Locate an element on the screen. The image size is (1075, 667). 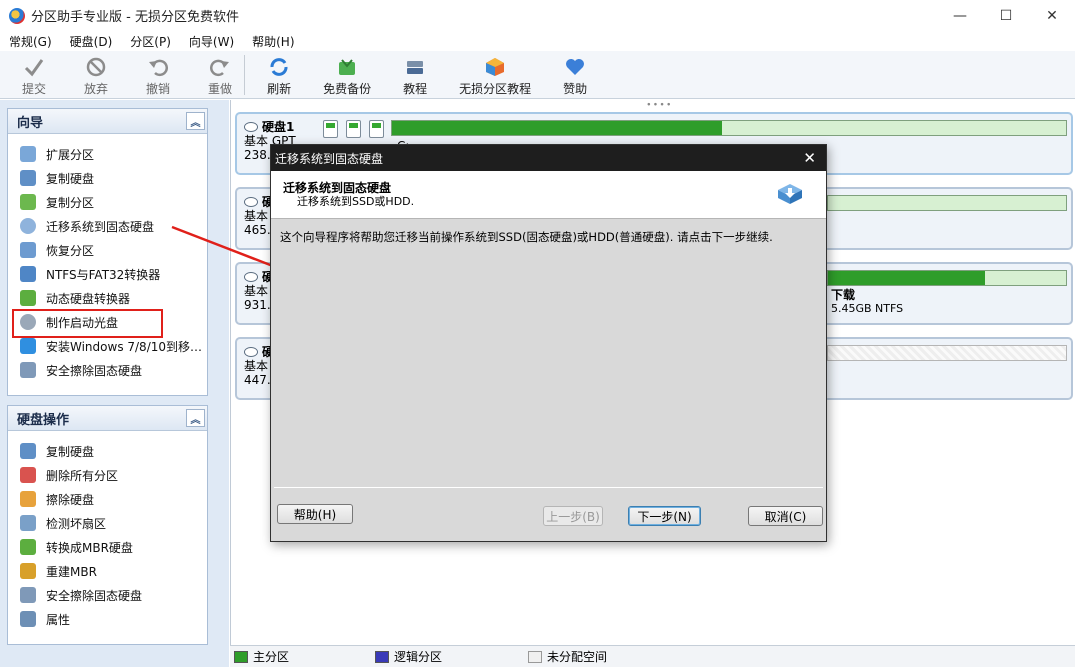
prev-button: 上一步(B) is located at coordinates (573, 516).